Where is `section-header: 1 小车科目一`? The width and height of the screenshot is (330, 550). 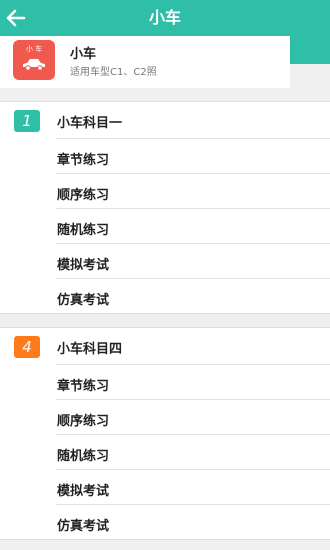
section-header: 1 小车科目一 is located at coordinates (165, 120).